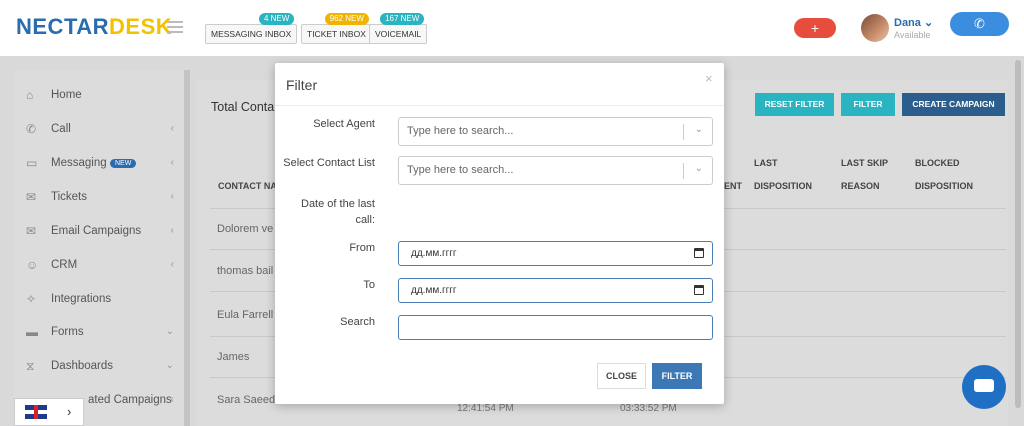  I want to click on column-header-partial: ENT, so click(733, 186).